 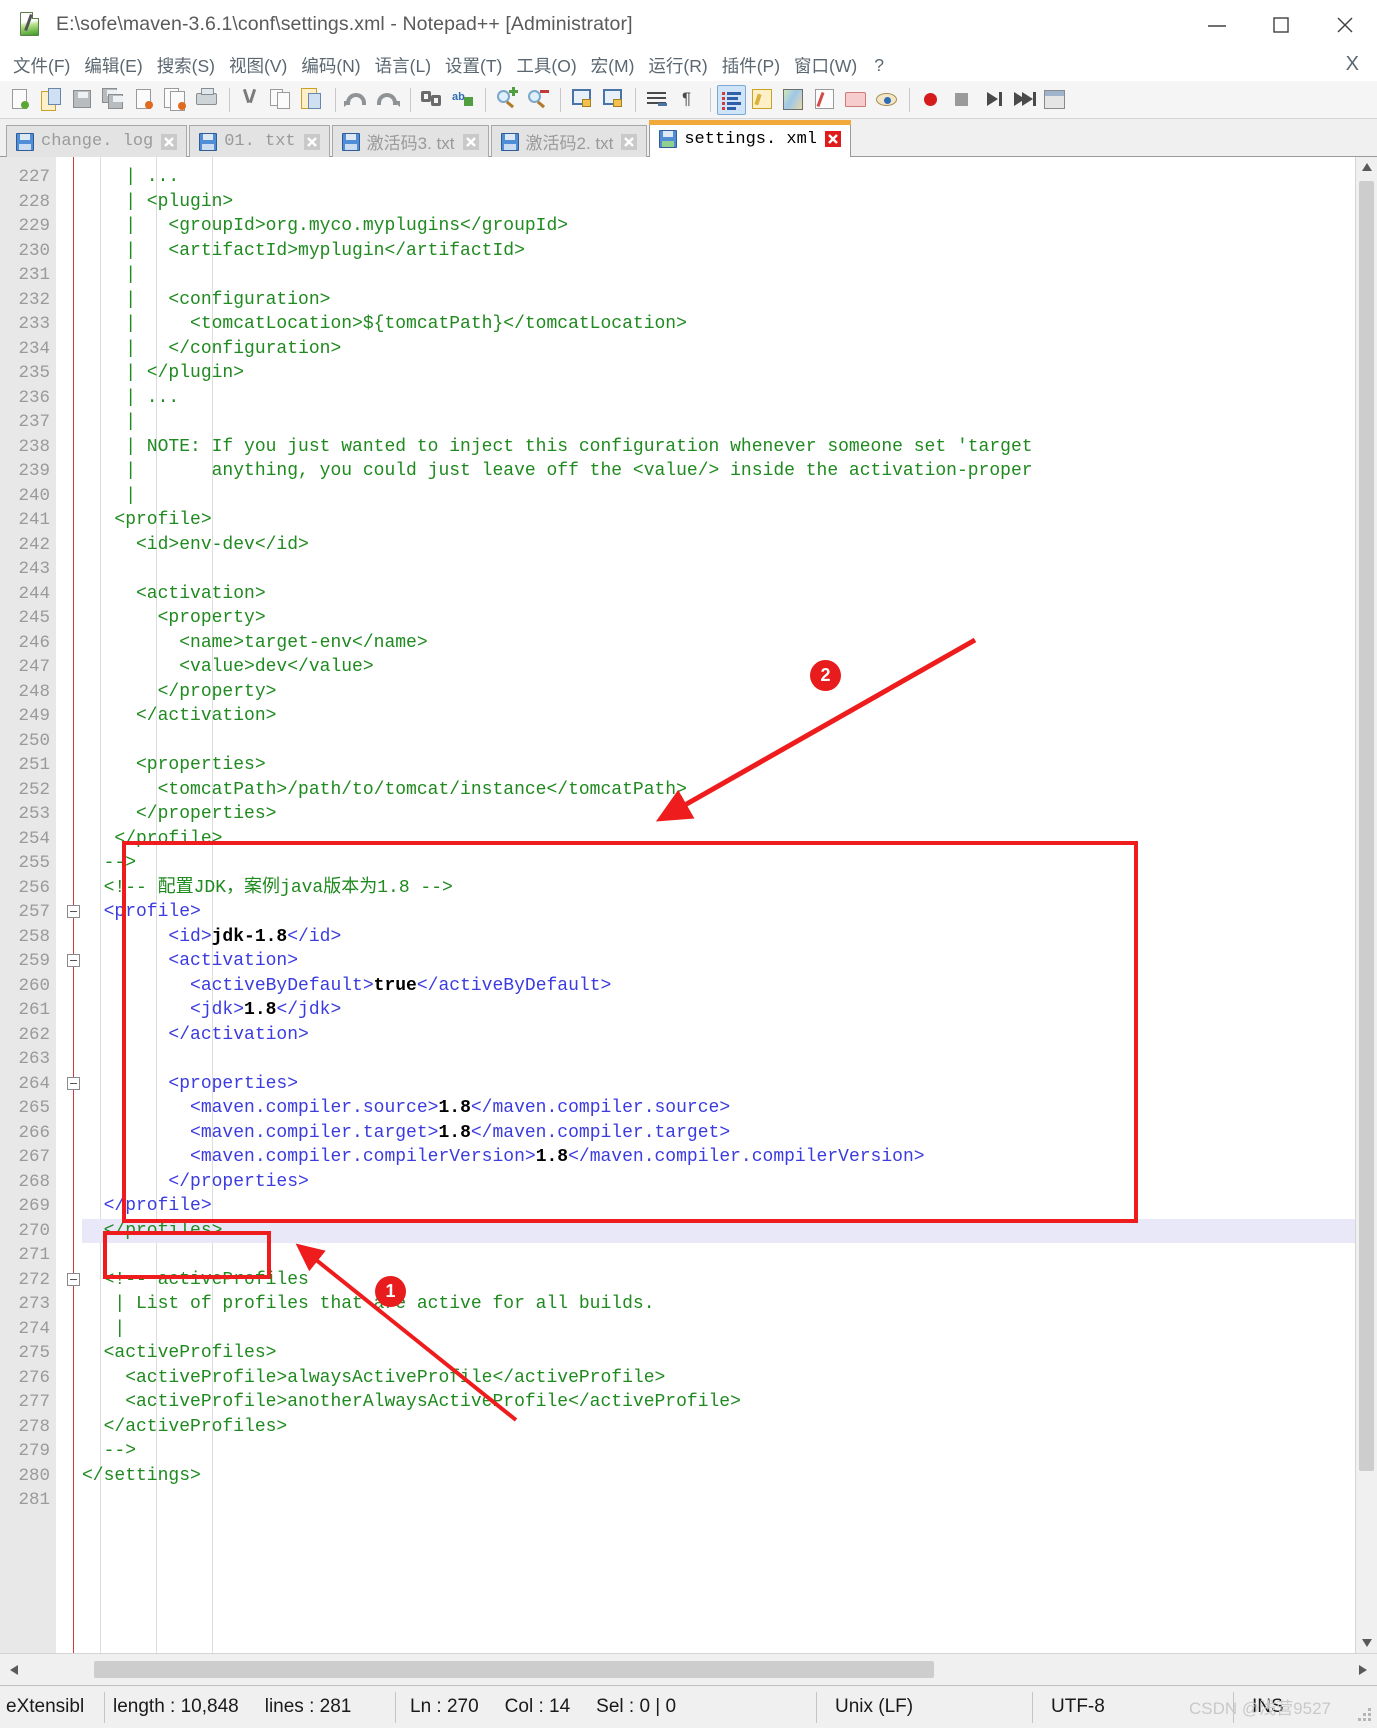 I want to click on line-number: 245, so click(x=34, y=618).